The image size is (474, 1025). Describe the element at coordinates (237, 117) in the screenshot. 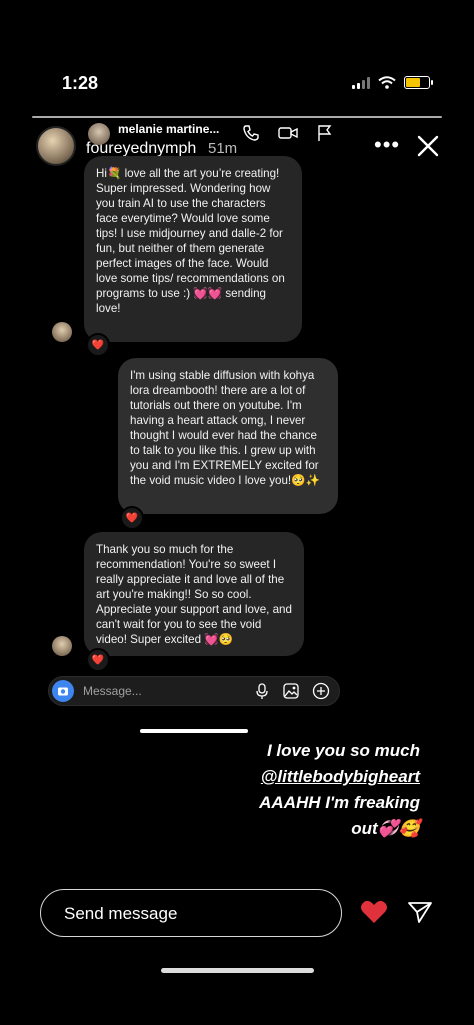

I see `story-progress-bar` at that location.